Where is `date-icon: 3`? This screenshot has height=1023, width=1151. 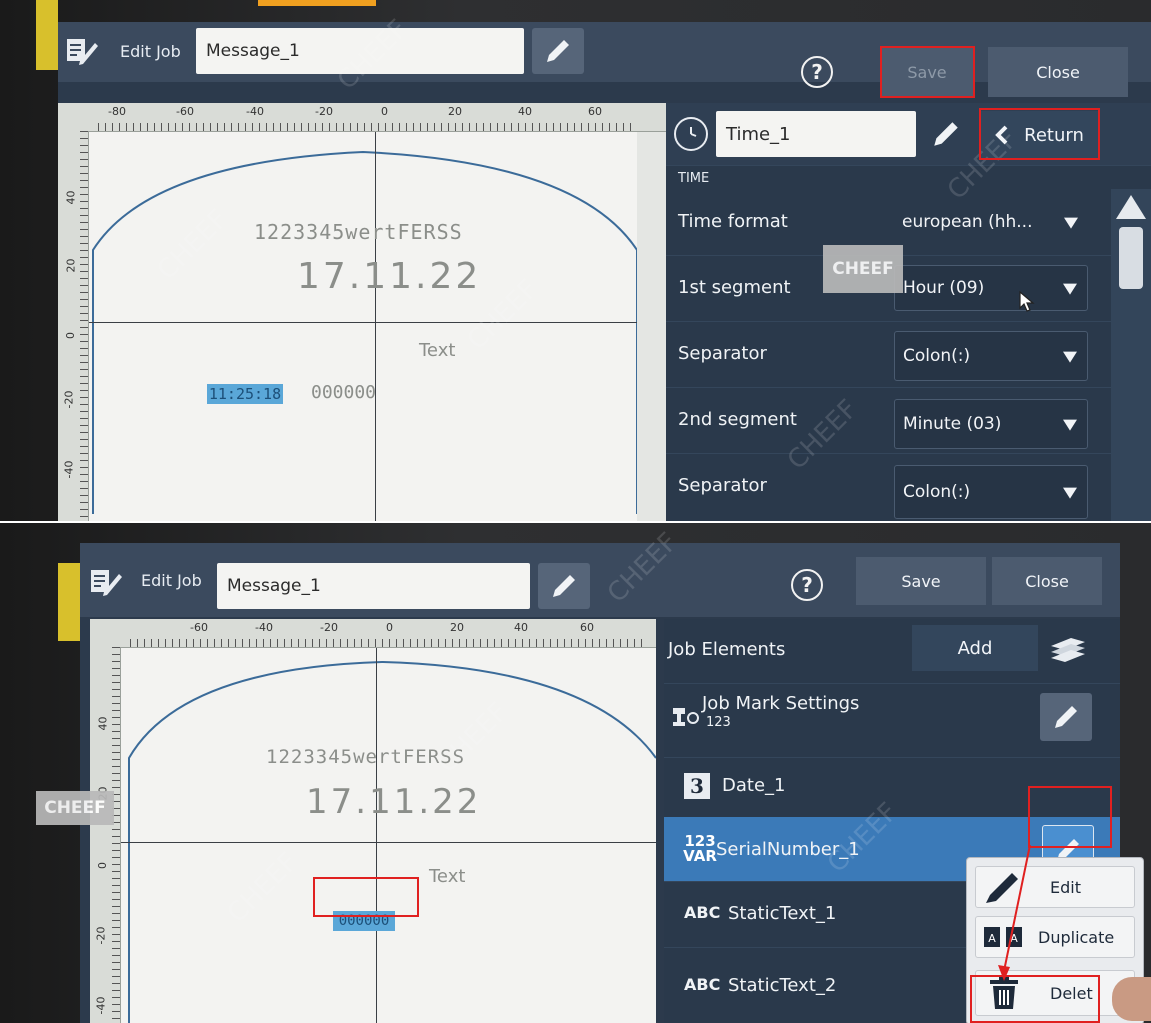 date-icon: 3 is located at coordinates (697, 786).